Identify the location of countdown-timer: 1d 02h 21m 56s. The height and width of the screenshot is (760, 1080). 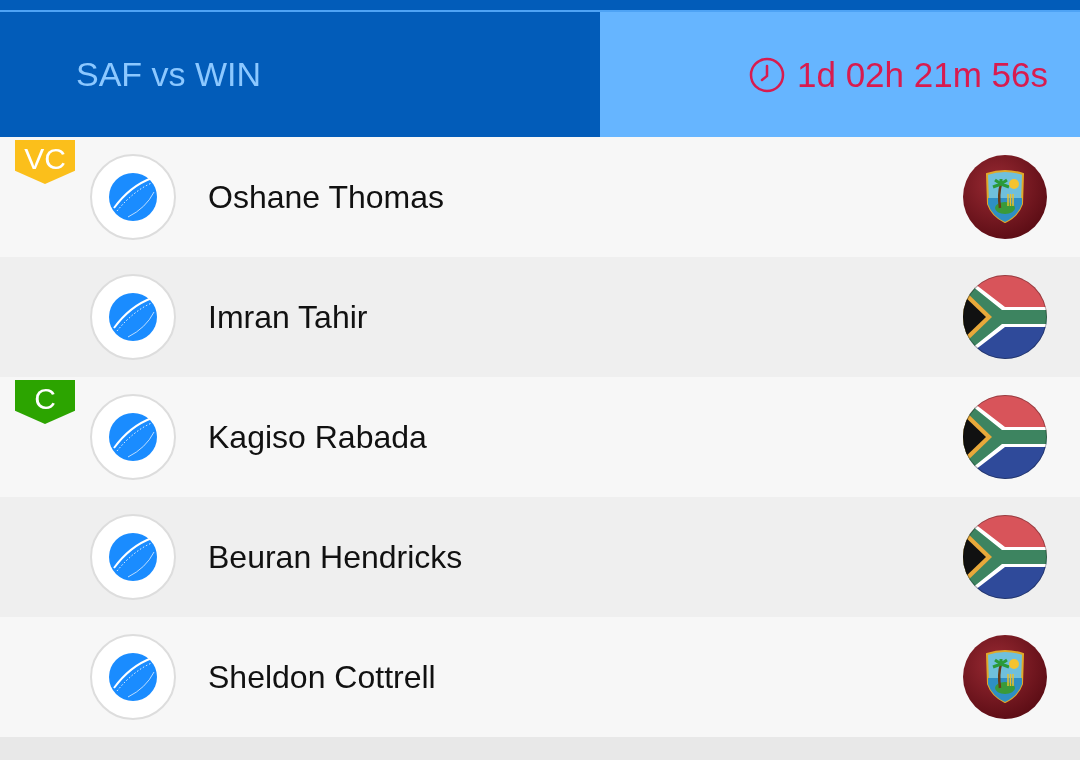
(922, 74).